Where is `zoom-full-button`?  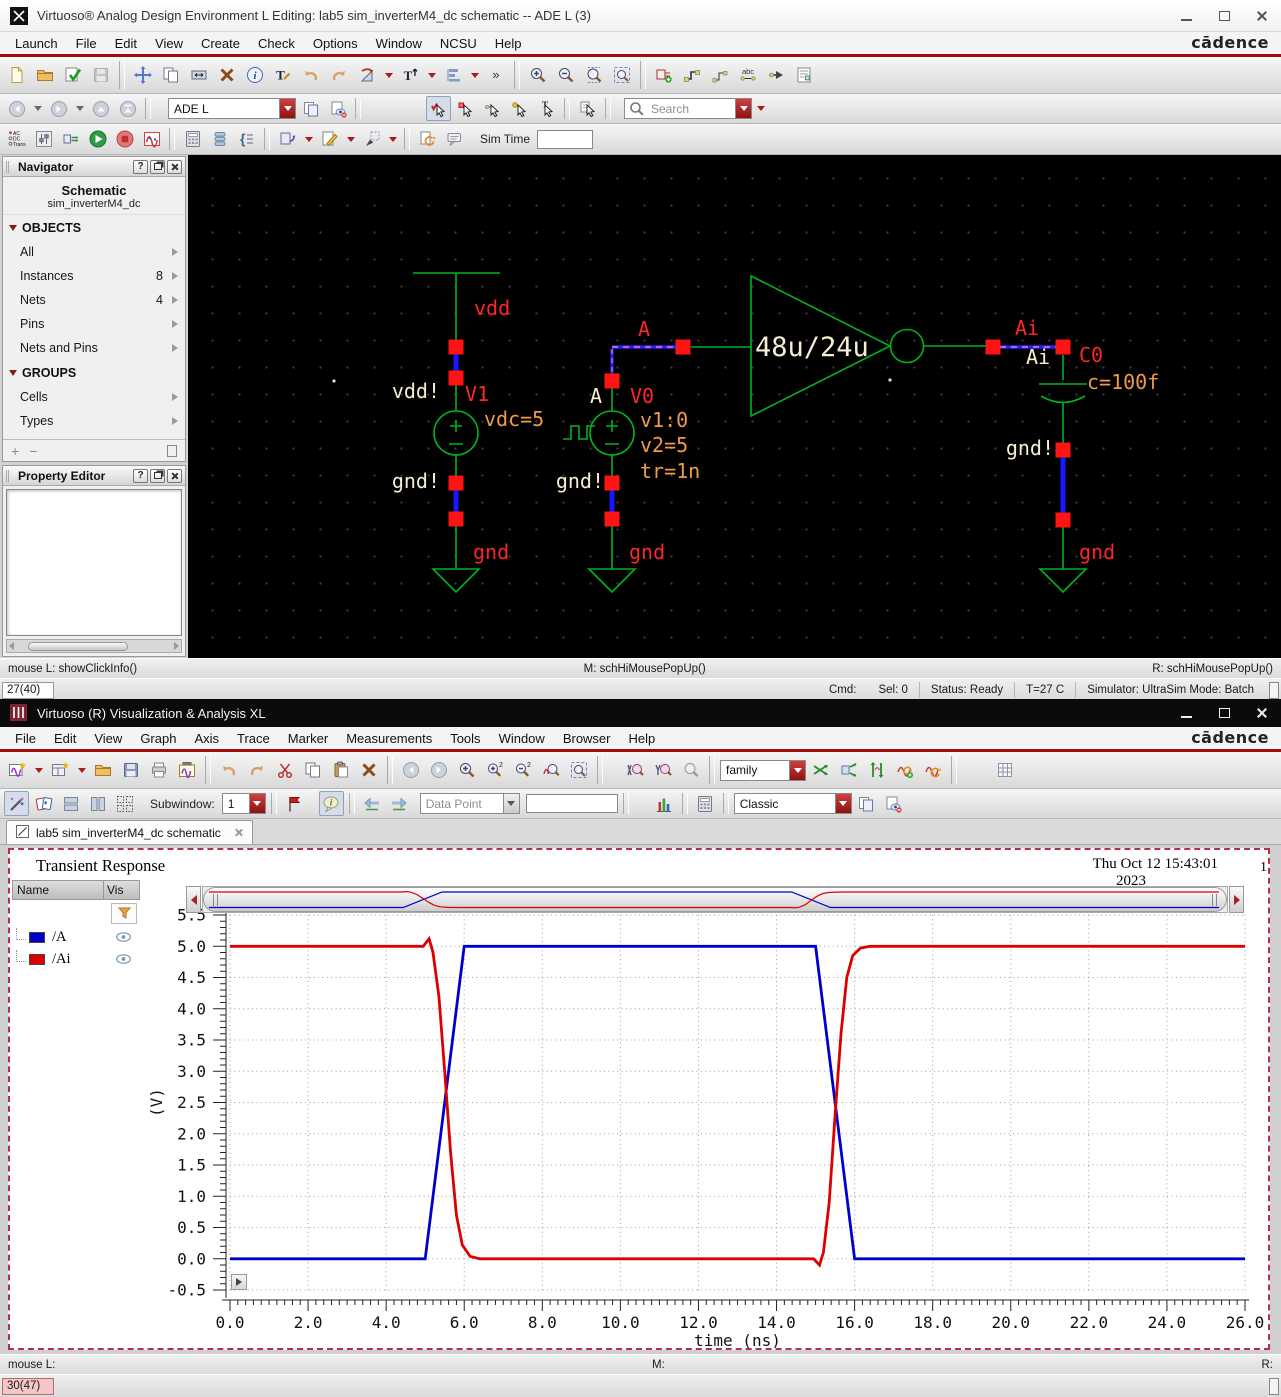
zoom-full-button is located at coordinates (551, 770).